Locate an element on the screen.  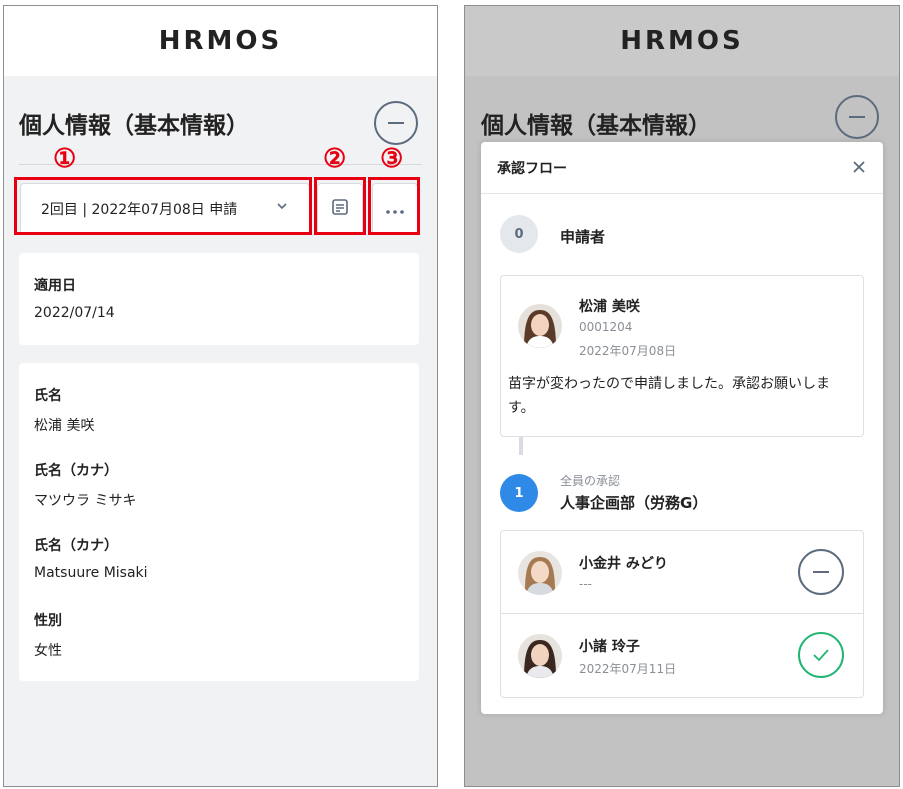
gender-field: 性別 女性 is located at coordinates (48, 635).